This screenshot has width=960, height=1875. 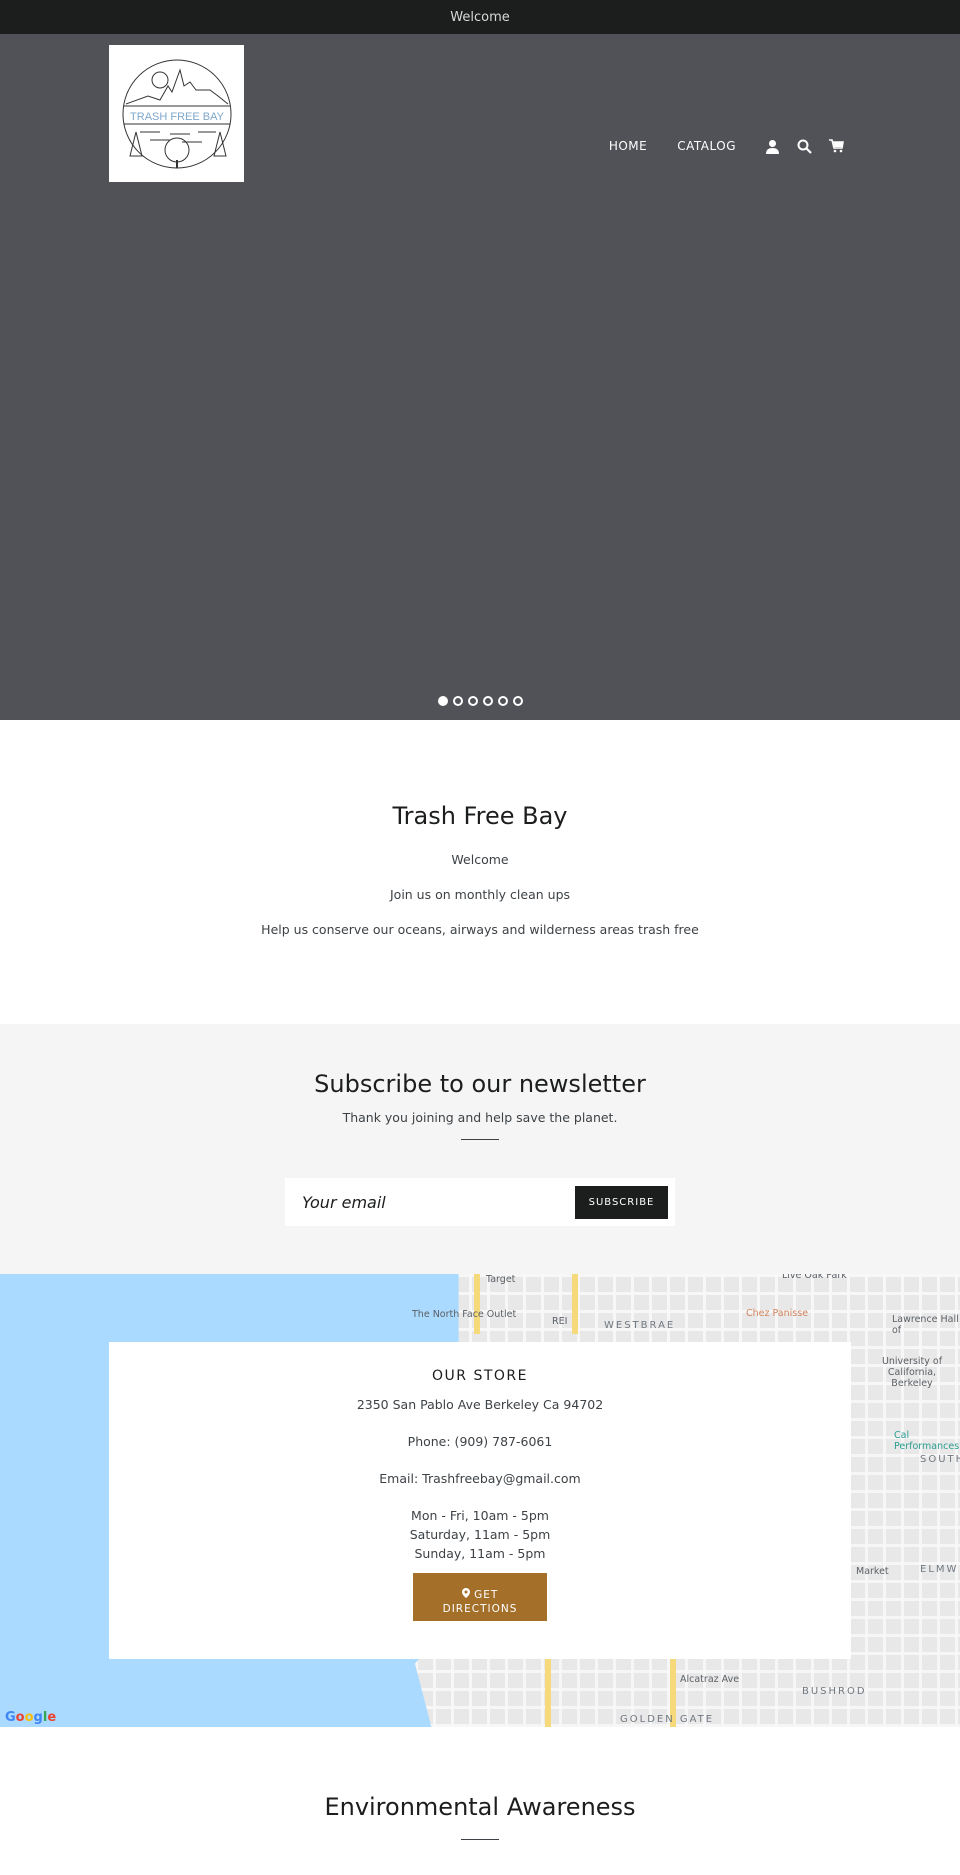 I want to click on subscribe-button: SUBSCRIBE, so click(x=621, y=1202).